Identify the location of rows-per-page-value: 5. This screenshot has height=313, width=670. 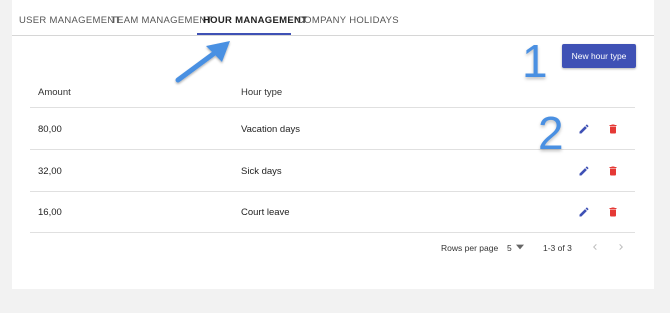
(509, 248).